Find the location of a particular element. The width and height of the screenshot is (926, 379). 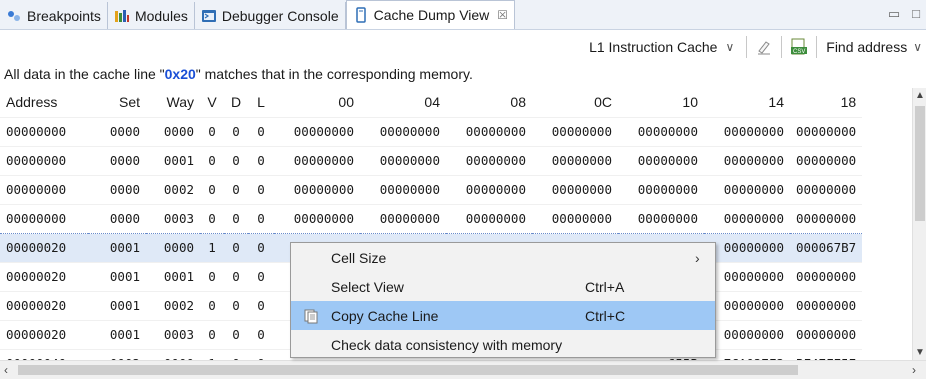

scroll-up-icon: ▲ is located at coordinates (919, 95).